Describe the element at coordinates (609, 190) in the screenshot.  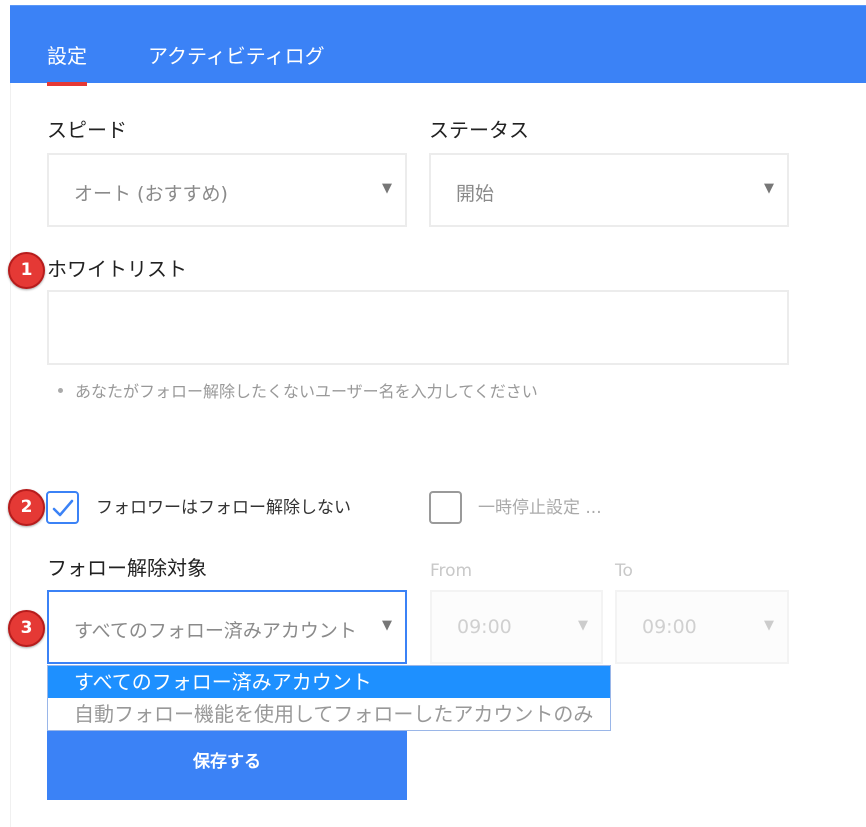
I see `status-select: 開始 ▼` at that location.